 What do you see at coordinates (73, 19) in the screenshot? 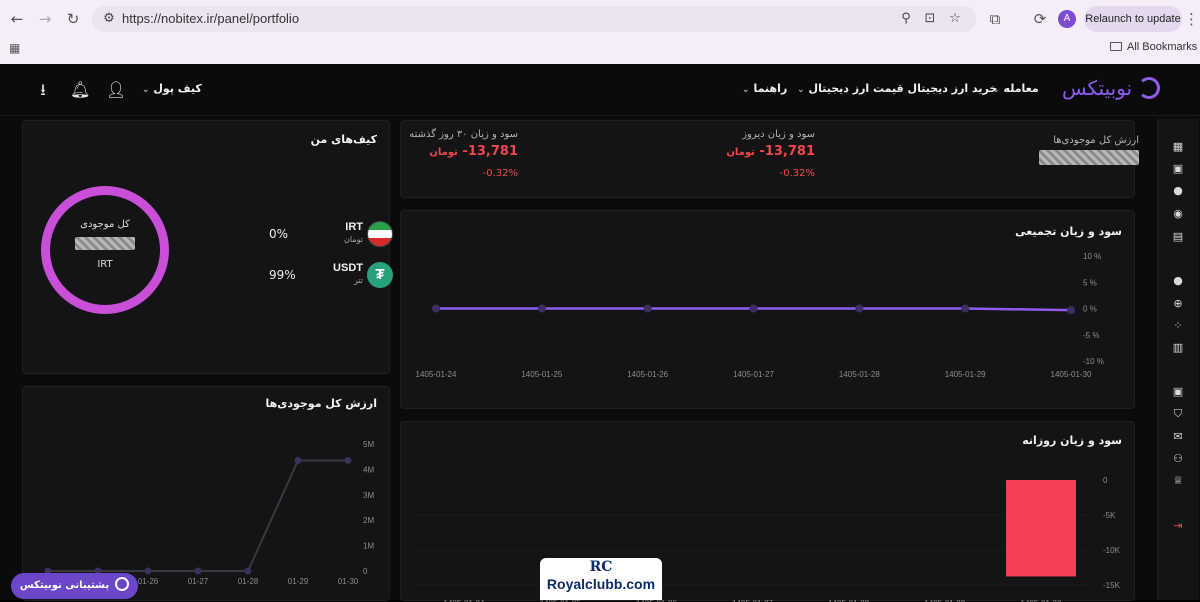
I see `reload-icon: ↻` at bounding box center [73, 19].